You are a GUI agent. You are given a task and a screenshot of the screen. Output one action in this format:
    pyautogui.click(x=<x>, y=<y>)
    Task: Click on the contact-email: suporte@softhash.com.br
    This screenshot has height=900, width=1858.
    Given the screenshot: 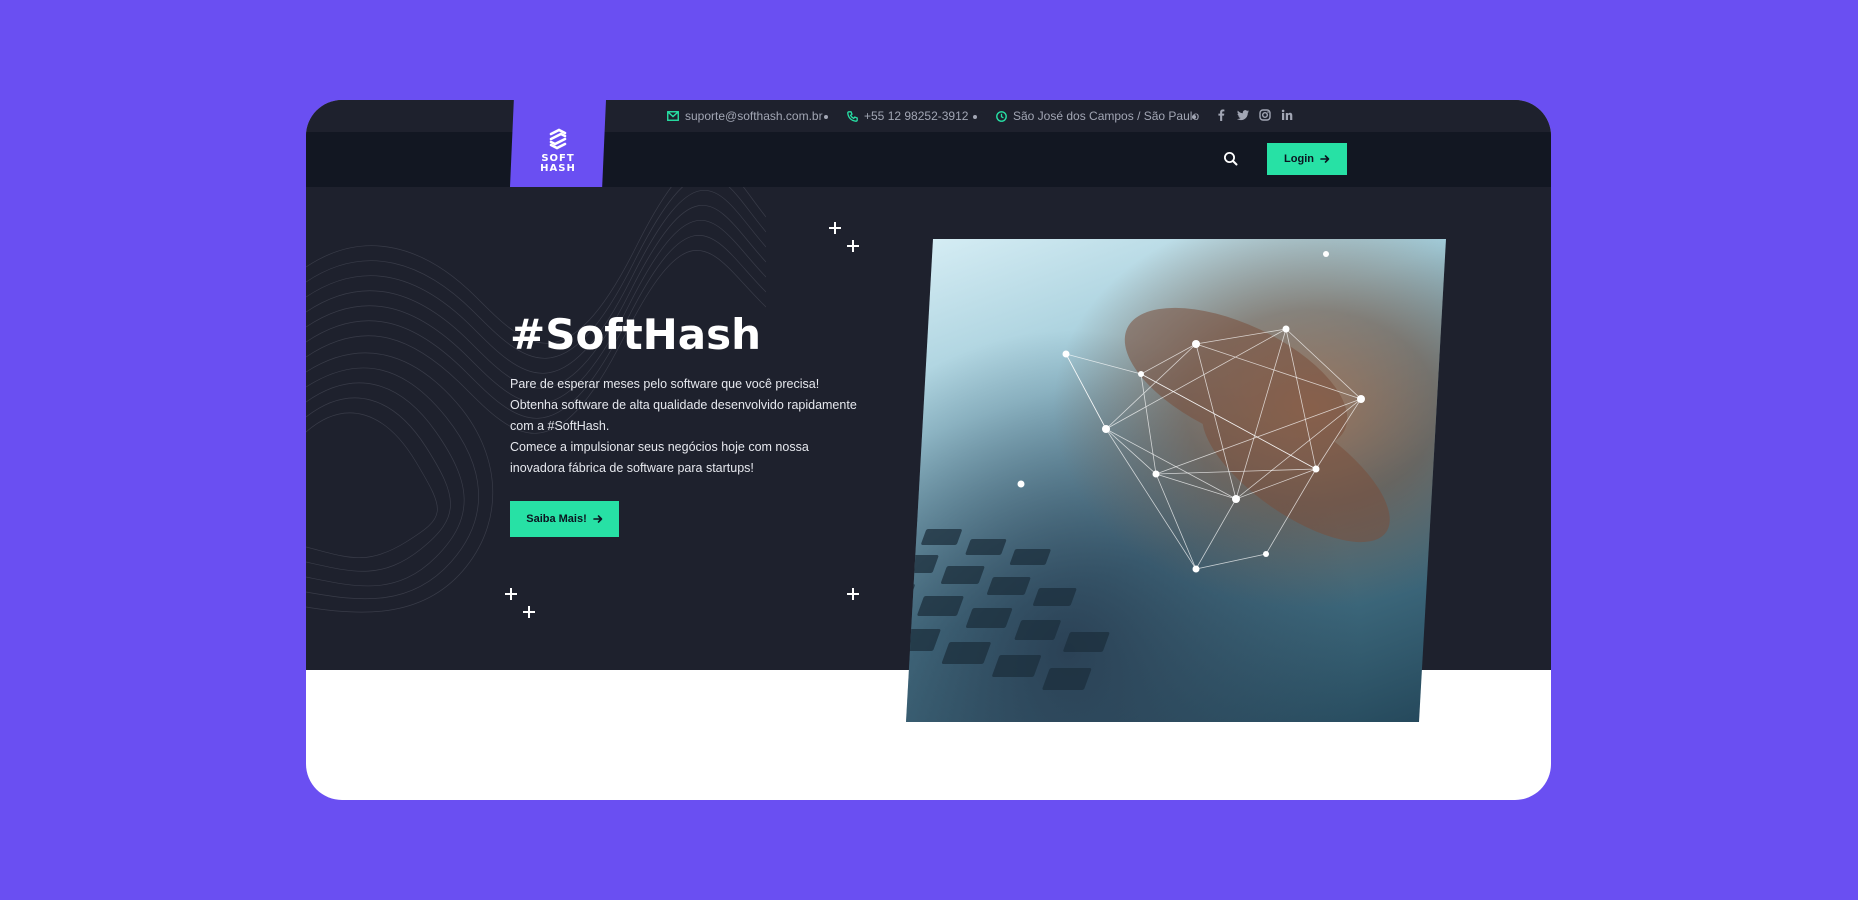 What is the action you would take?
    pyautogui.click(x=745, y=116)
    